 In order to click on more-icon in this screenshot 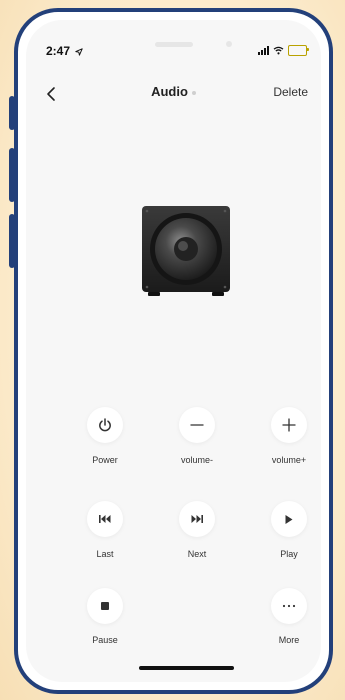, I will do `click(289, 606)`.